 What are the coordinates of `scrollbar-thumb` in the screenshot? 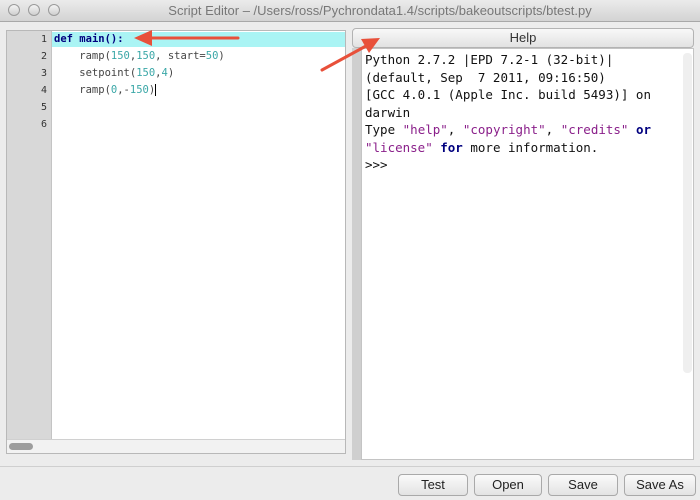 It's located at (21, 446).